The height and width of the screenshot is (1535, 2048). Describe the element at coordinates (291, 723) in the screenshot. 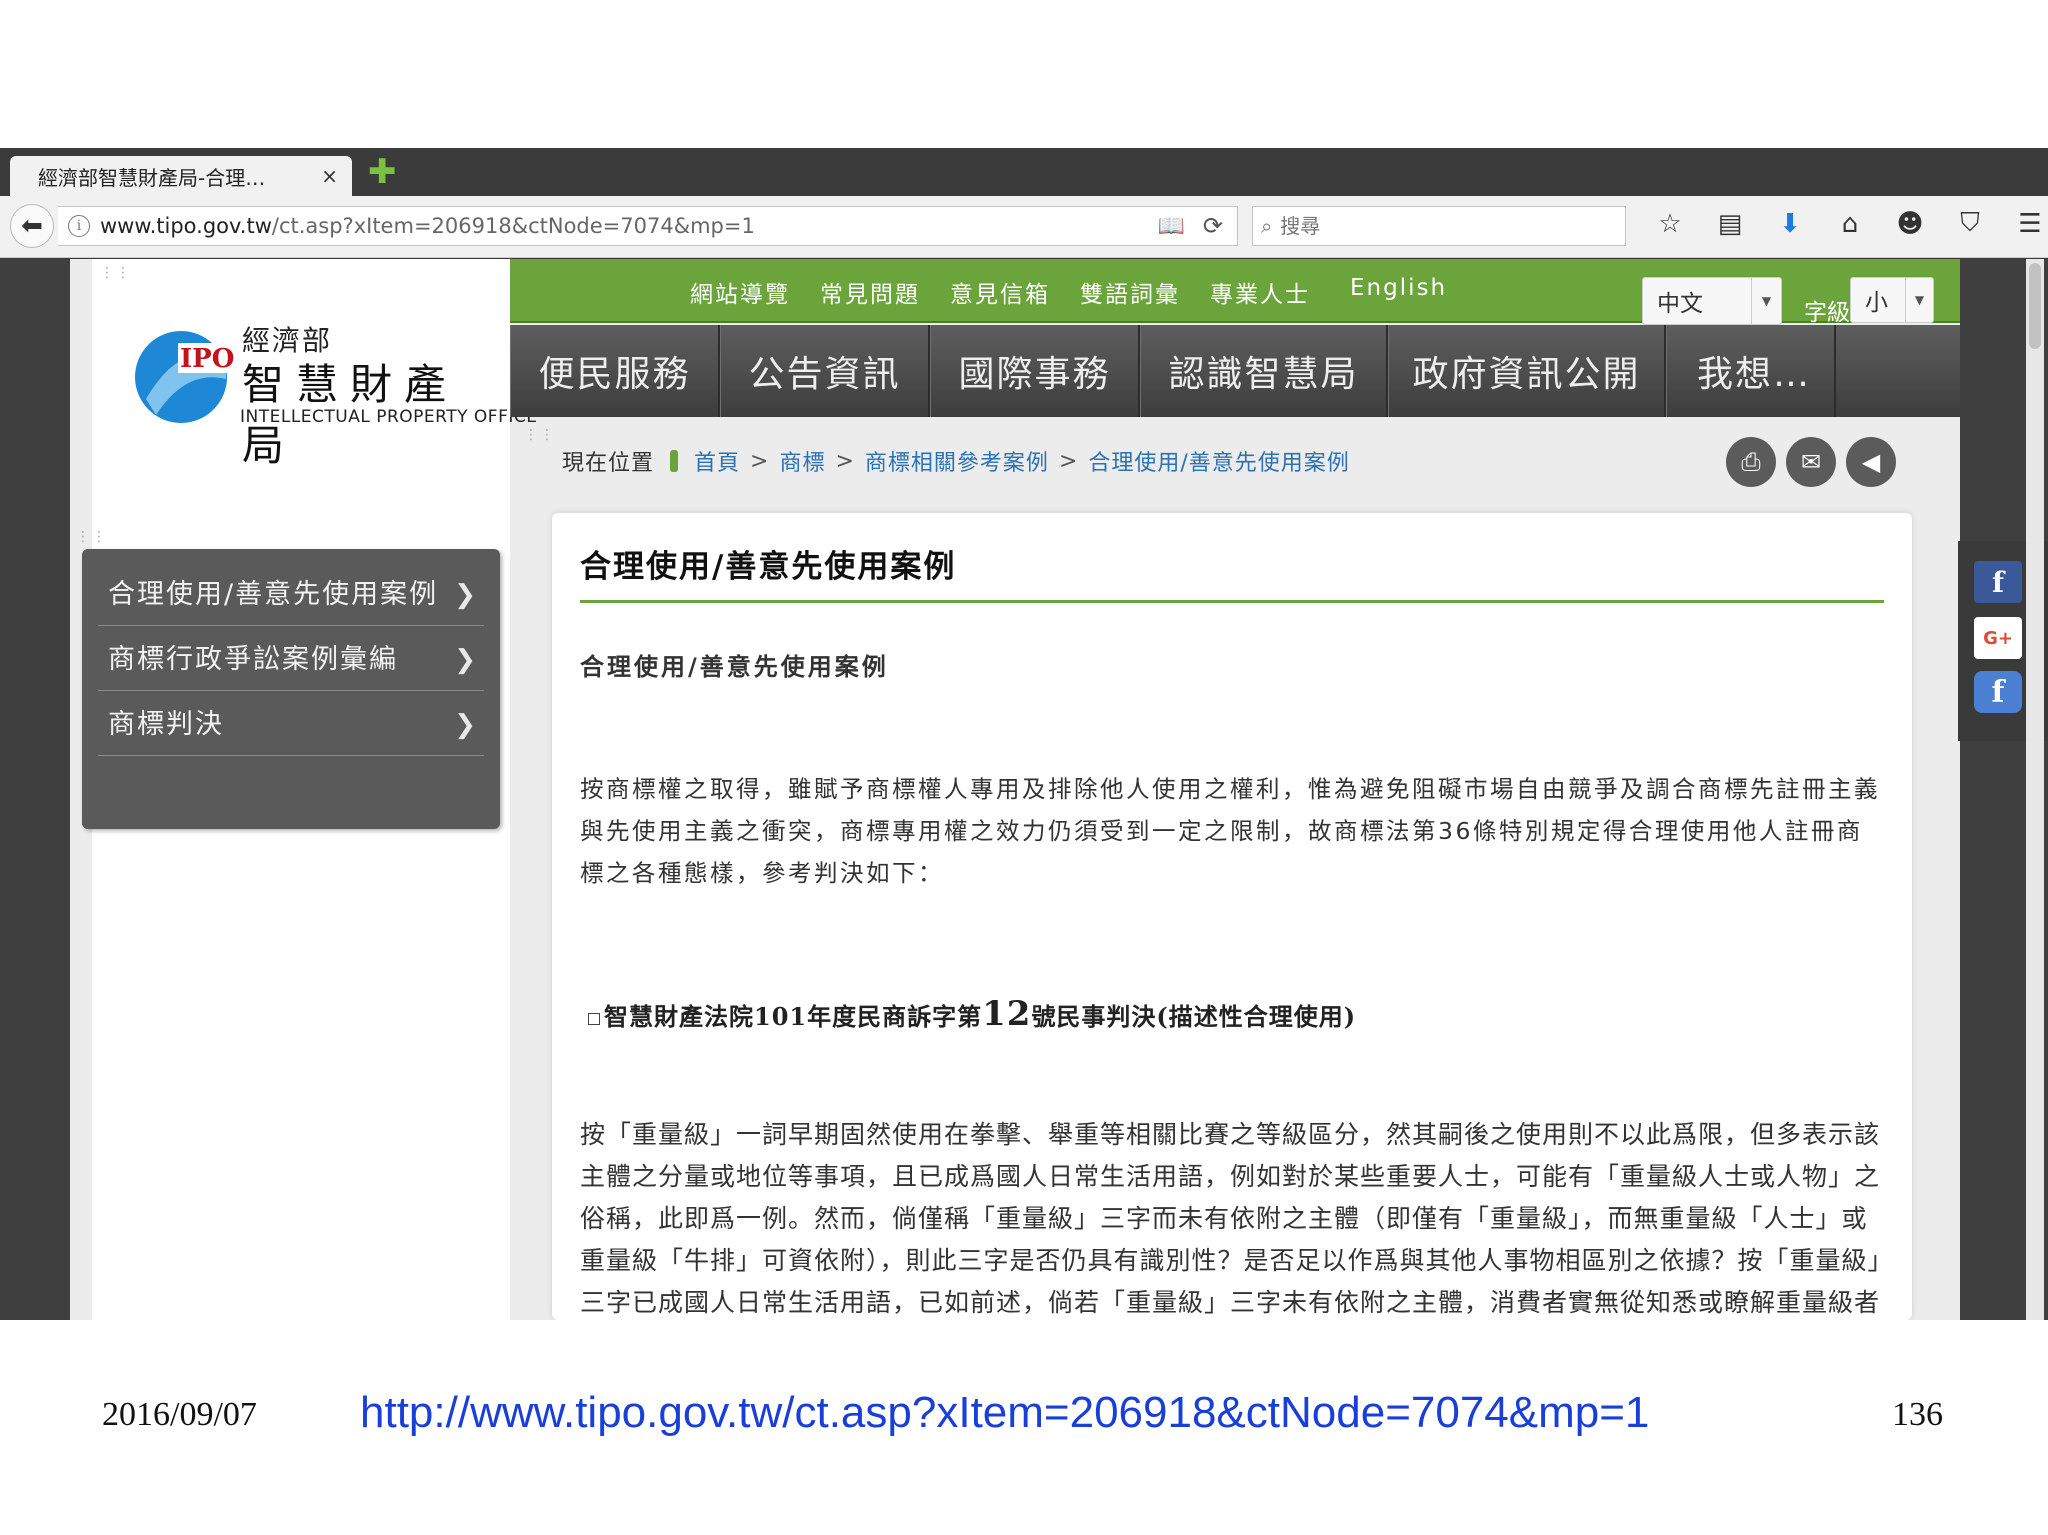

I see `side-menu-item-judgments: 商標判決 ❯` at that location.